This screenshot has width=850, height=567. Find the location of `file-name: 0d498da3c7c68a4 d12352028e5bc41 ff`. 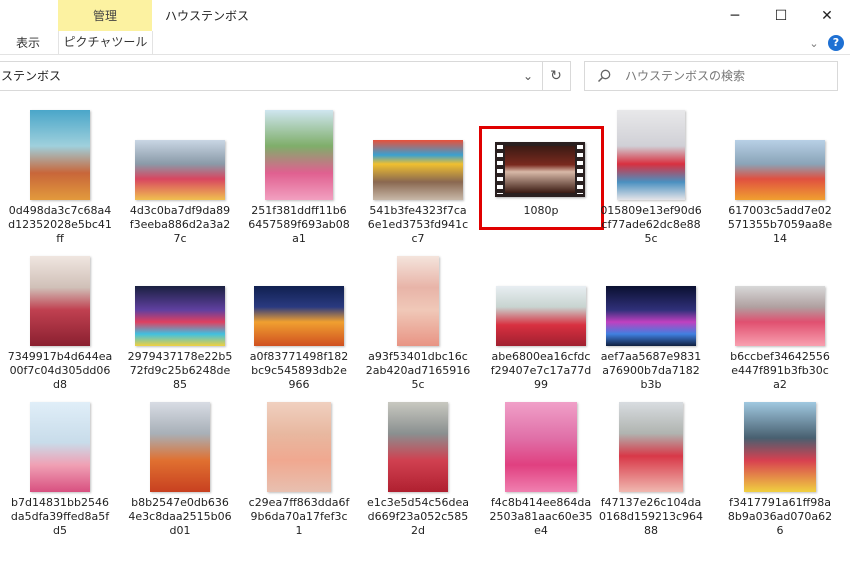

file-name: 0d498da3c7c68a4 d12352028e5bc41 ff is located at coordinates (60, 225).